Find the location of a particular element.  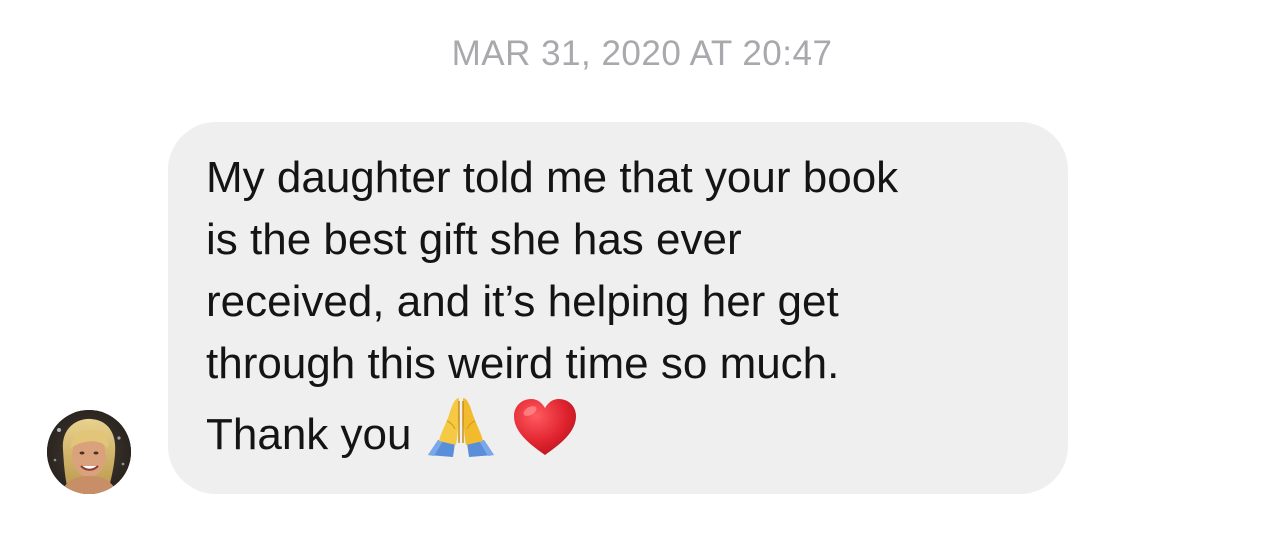

message-timestamp: MAR 31, 2020 AT 20:47 is located at coordinates (642, 53).